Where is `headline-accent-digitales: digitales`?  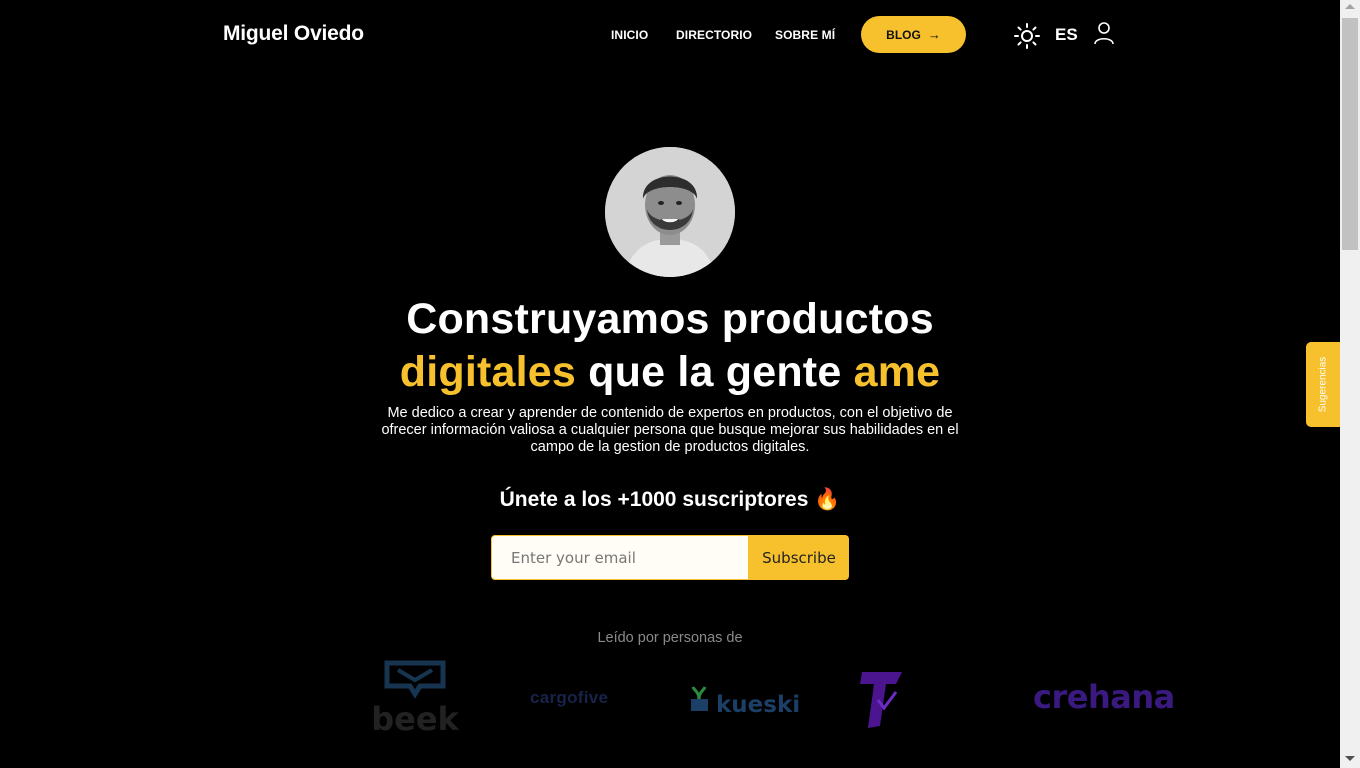
headline-accent-digitales: digitales is located at coordinates (487, 372).